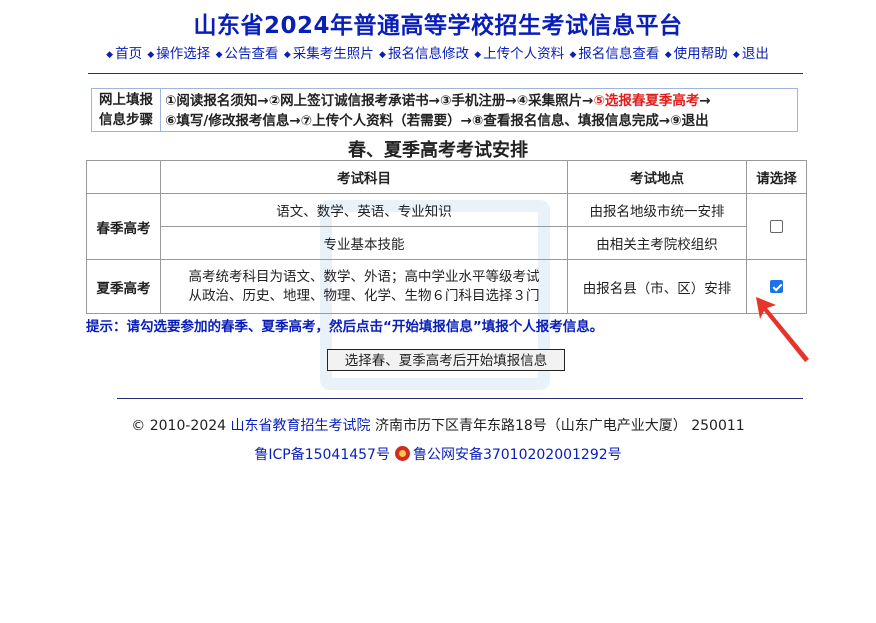  Describe the element at coordinates (402, 453) in the screenshot. I see `police-emblem-icon` at that location.